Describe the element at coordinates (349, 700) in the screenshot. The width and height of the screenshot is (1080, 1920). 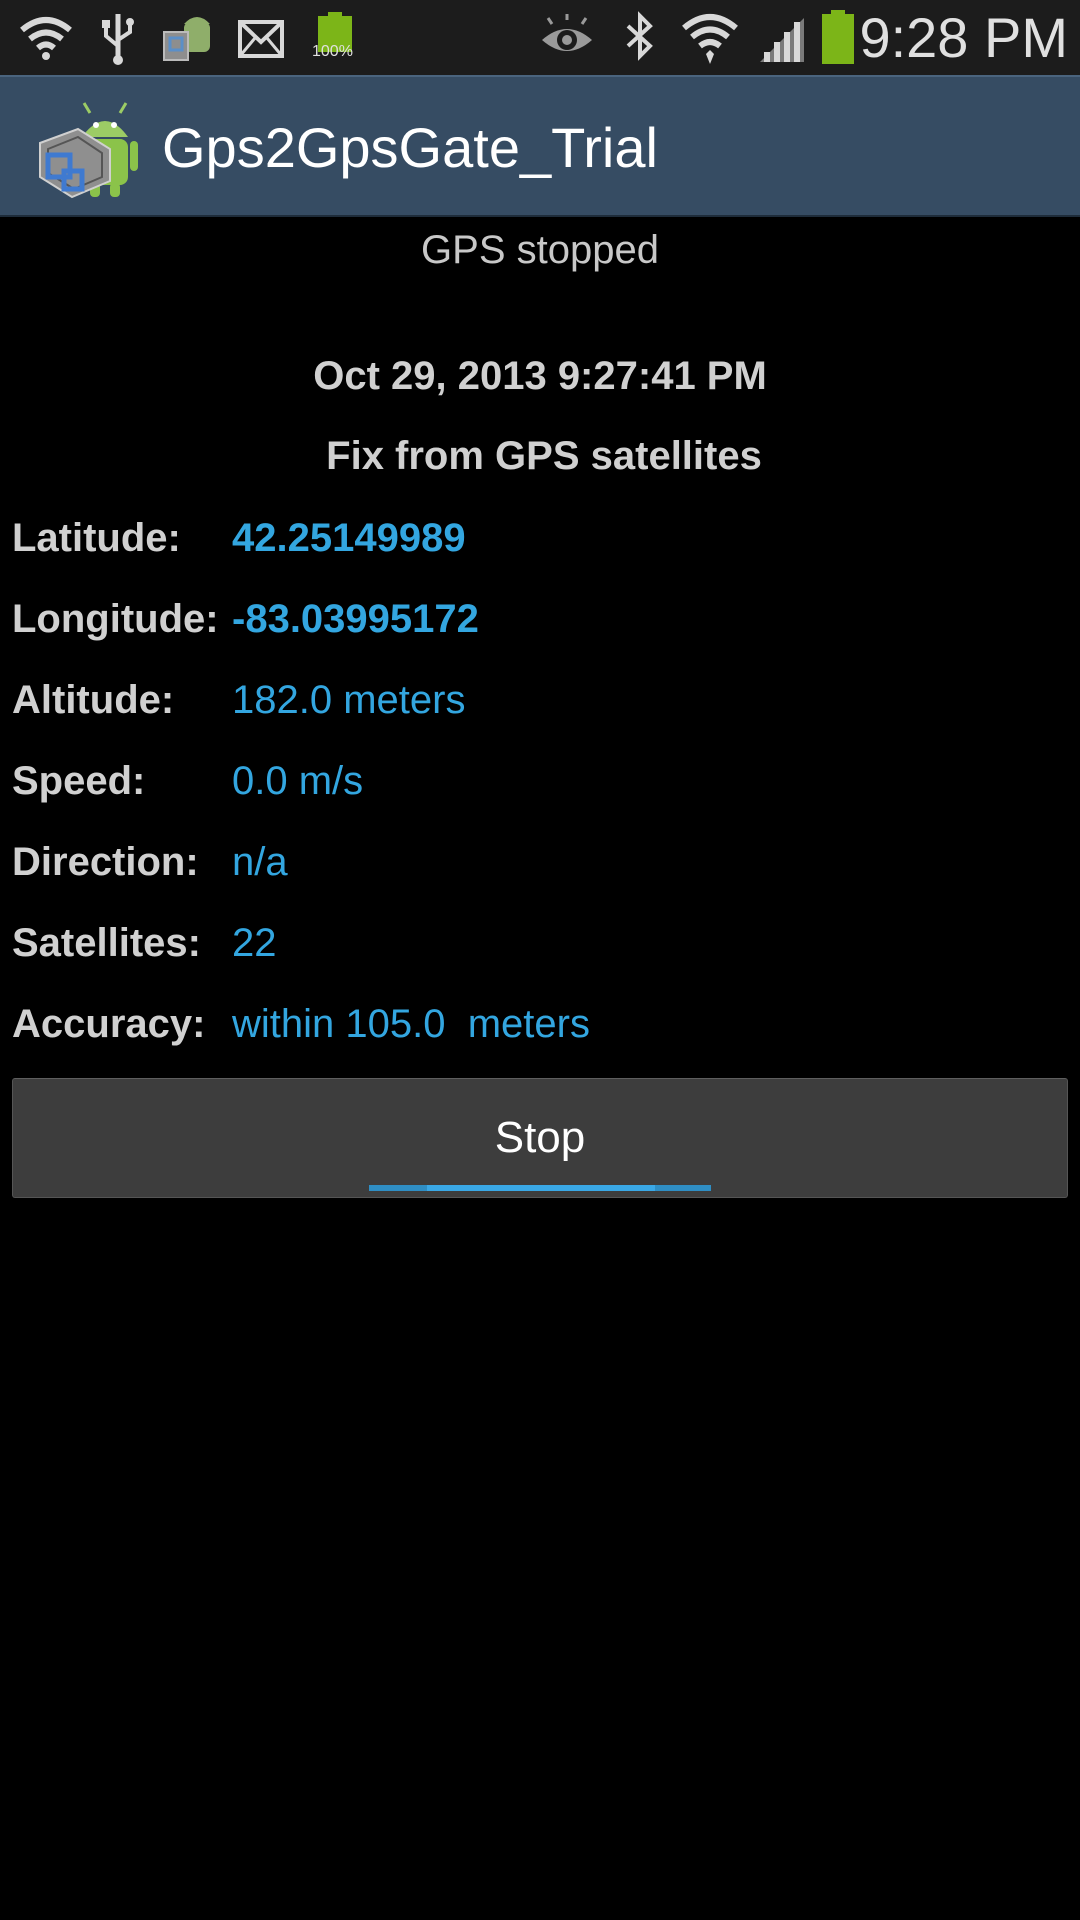
I see `altitude-value: 182.0 meters` at that location.